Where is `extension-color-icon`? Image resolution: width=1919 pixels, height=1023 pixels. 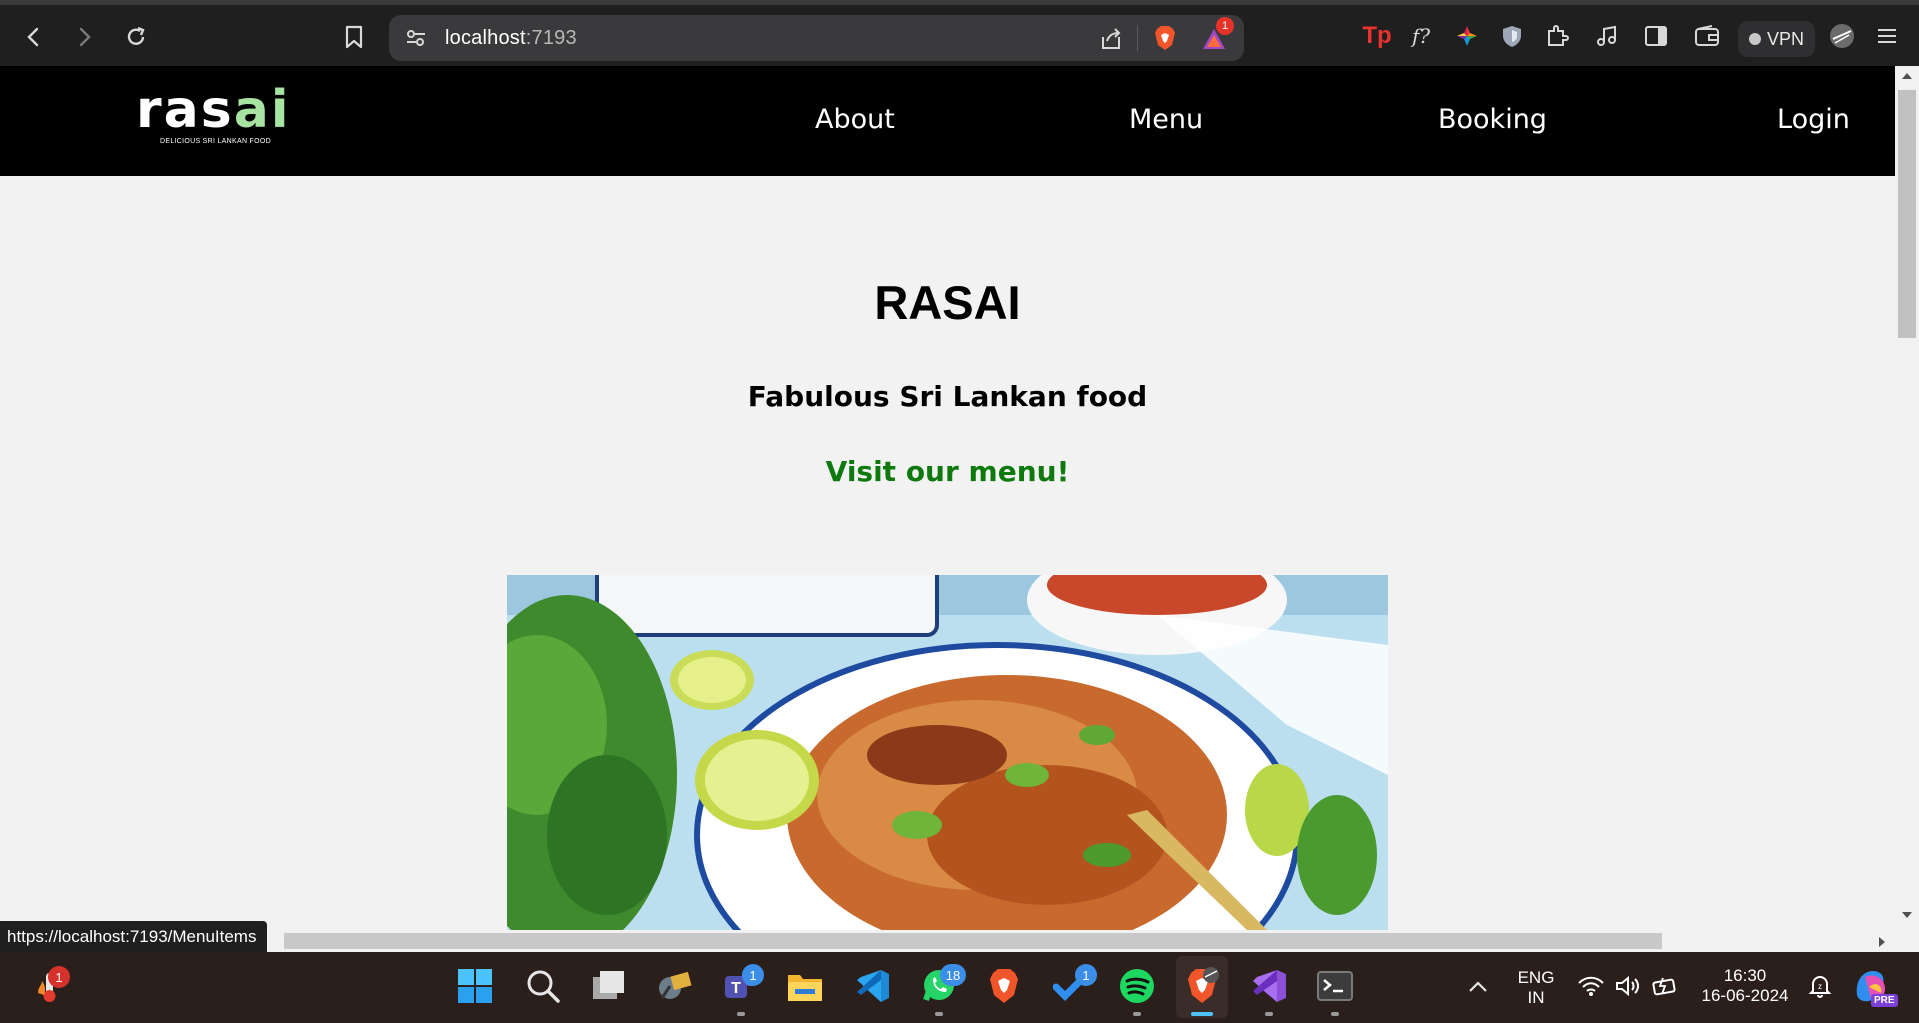 extension-color-icon is located at coordinates (1467, 36).